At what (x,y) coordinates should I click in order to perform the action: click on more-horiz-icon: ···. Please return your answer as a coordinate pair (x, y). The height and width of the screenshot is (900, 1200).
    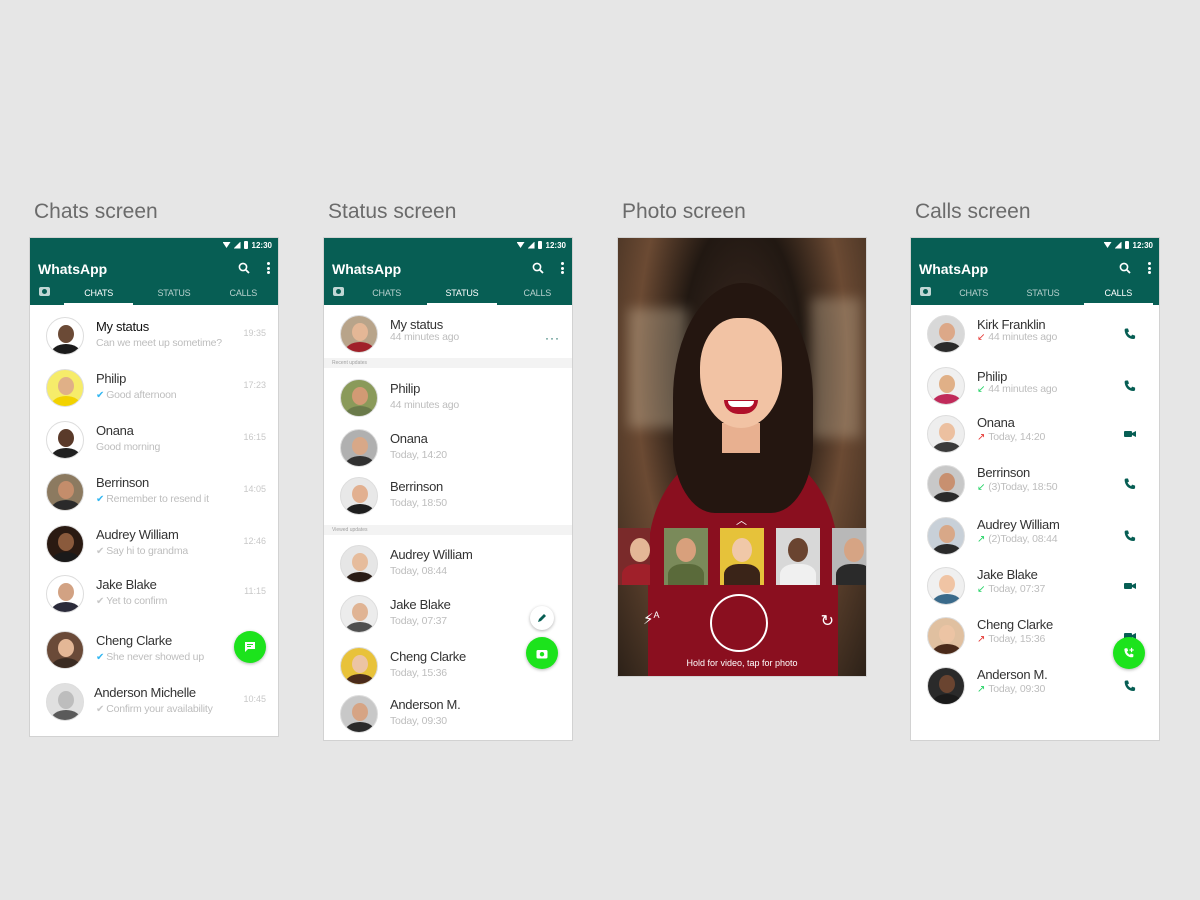
    Looking at the image, I should click on (552, 338).